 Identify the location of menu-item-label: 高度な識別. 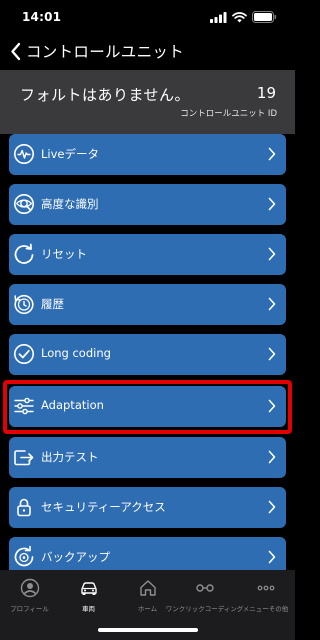
(70, 204).